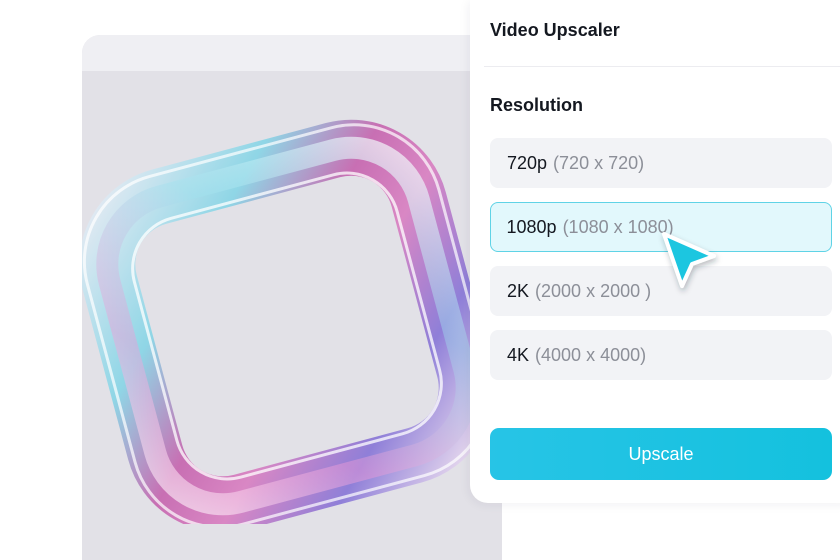 This screenshot has width=840, height=560. I want to click on option-name: 1080p, so click(531, 226).